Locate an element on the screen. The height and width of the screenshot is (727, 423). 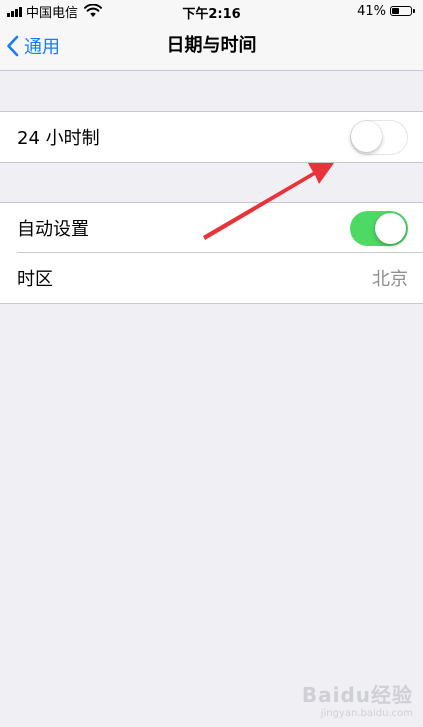
baidu-watermark: Baidu经验 jingyan.baidu.com is located at coordinates (357, 699).